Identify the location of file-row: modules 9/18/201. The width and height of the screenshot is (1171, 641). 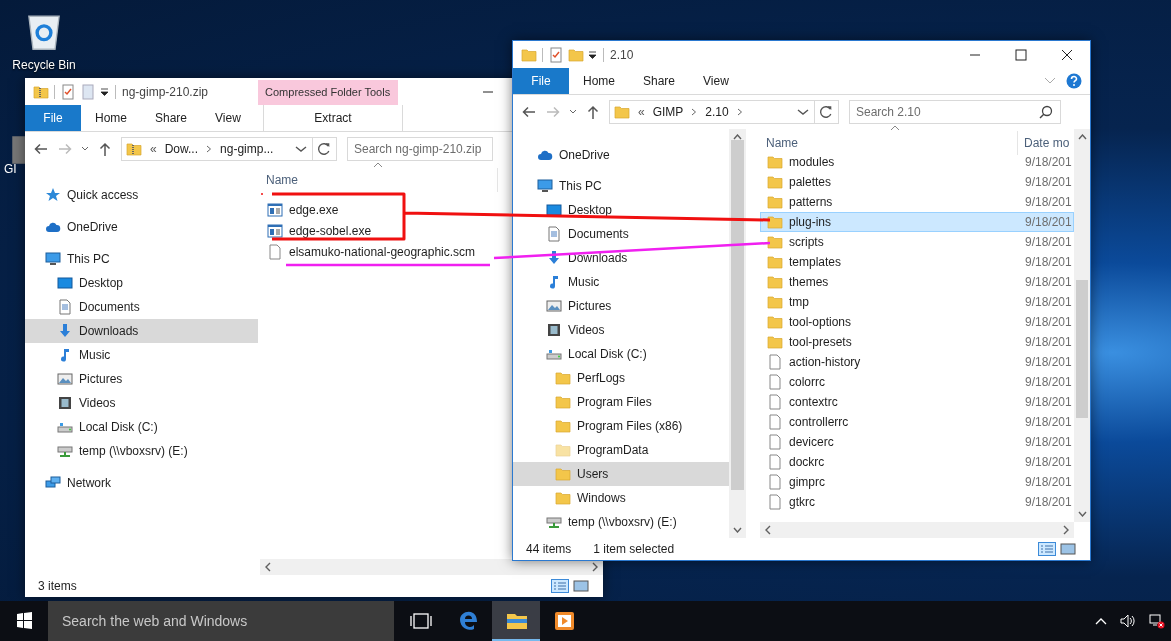
(917, 163).